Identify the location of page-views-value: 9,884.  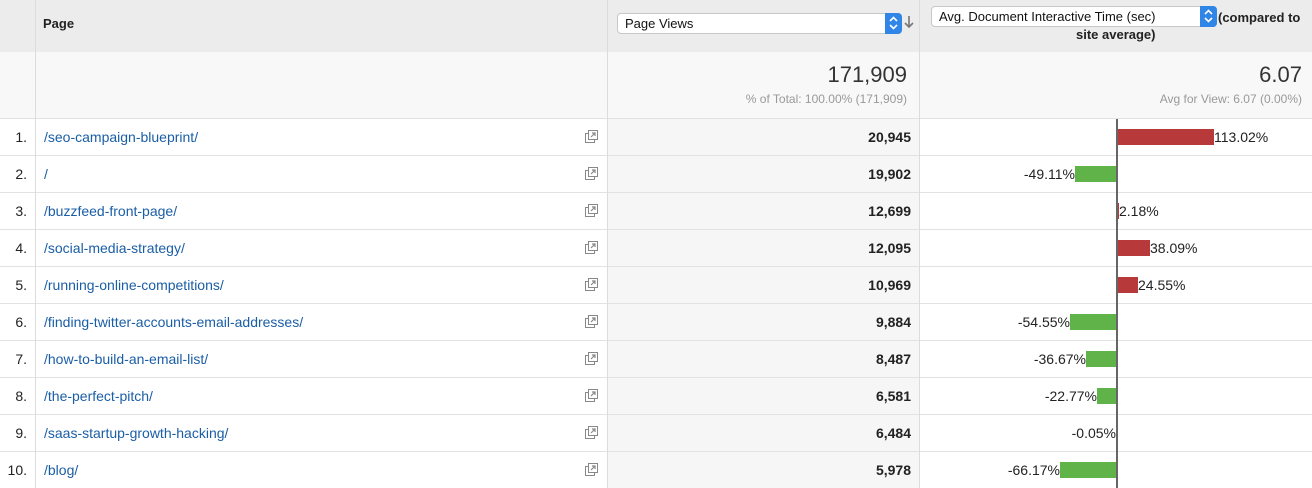
(893, 322).